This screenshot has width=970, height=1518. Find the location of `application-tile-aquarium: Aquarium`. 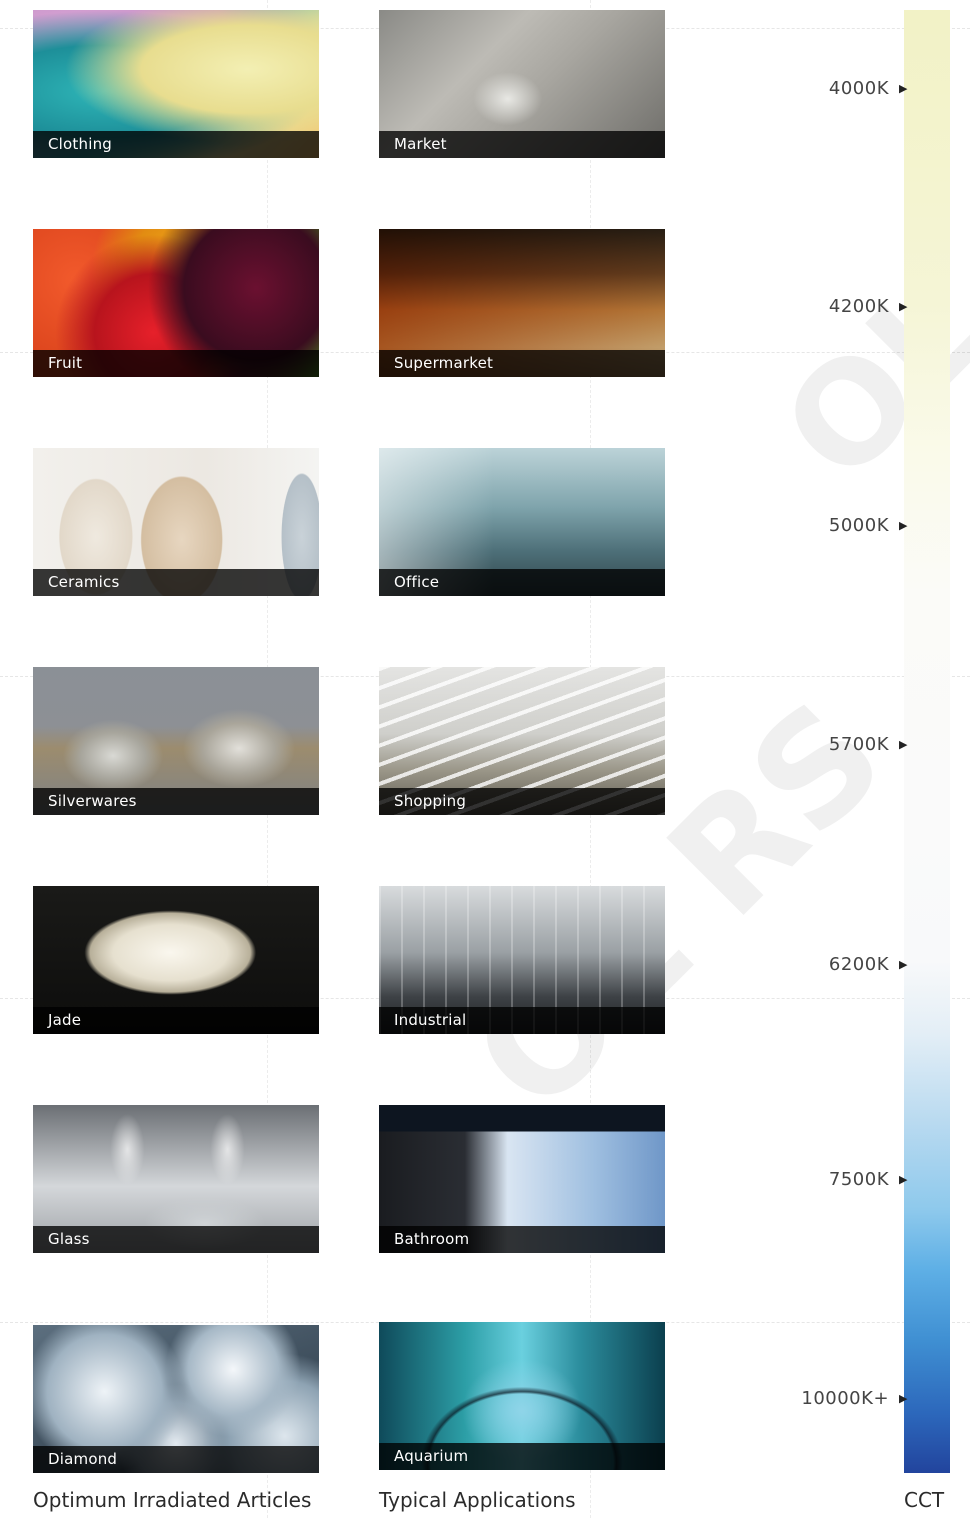

application-tile-aquarium: Aquarium is located at coordinates (522, 1396).